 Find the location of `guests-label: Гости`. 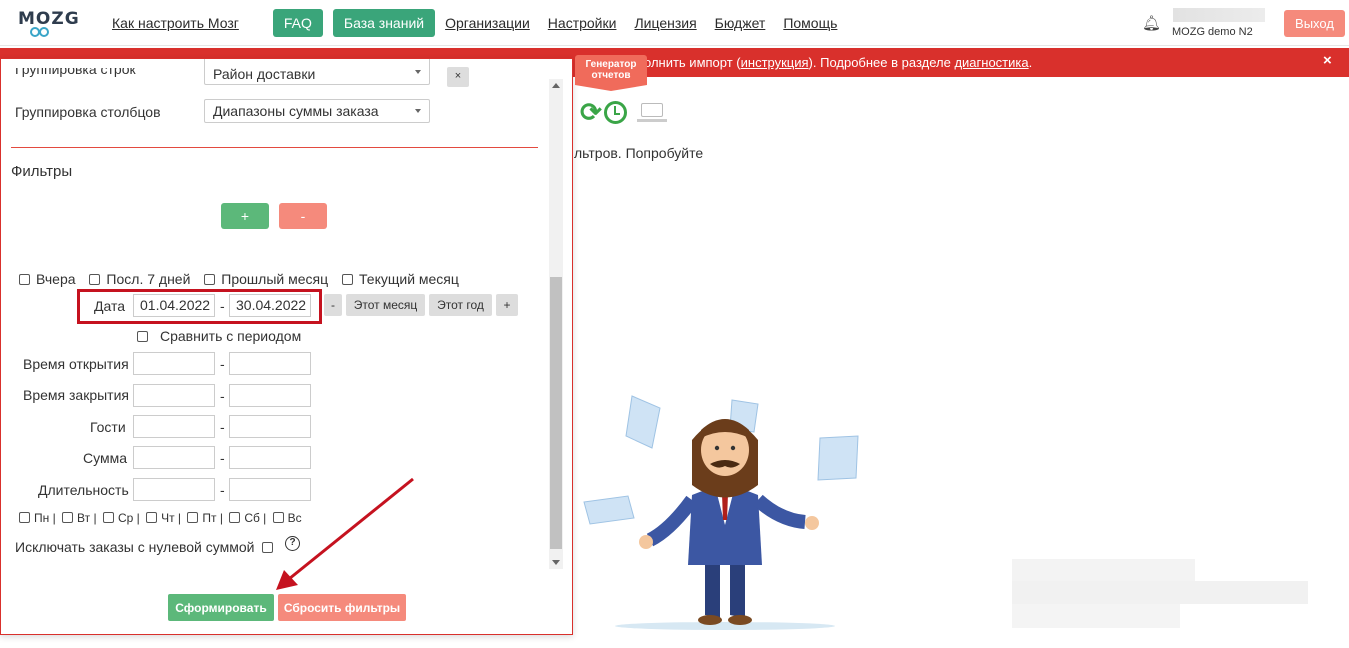

guests-label: Гости is located at coordinates (108, 427).